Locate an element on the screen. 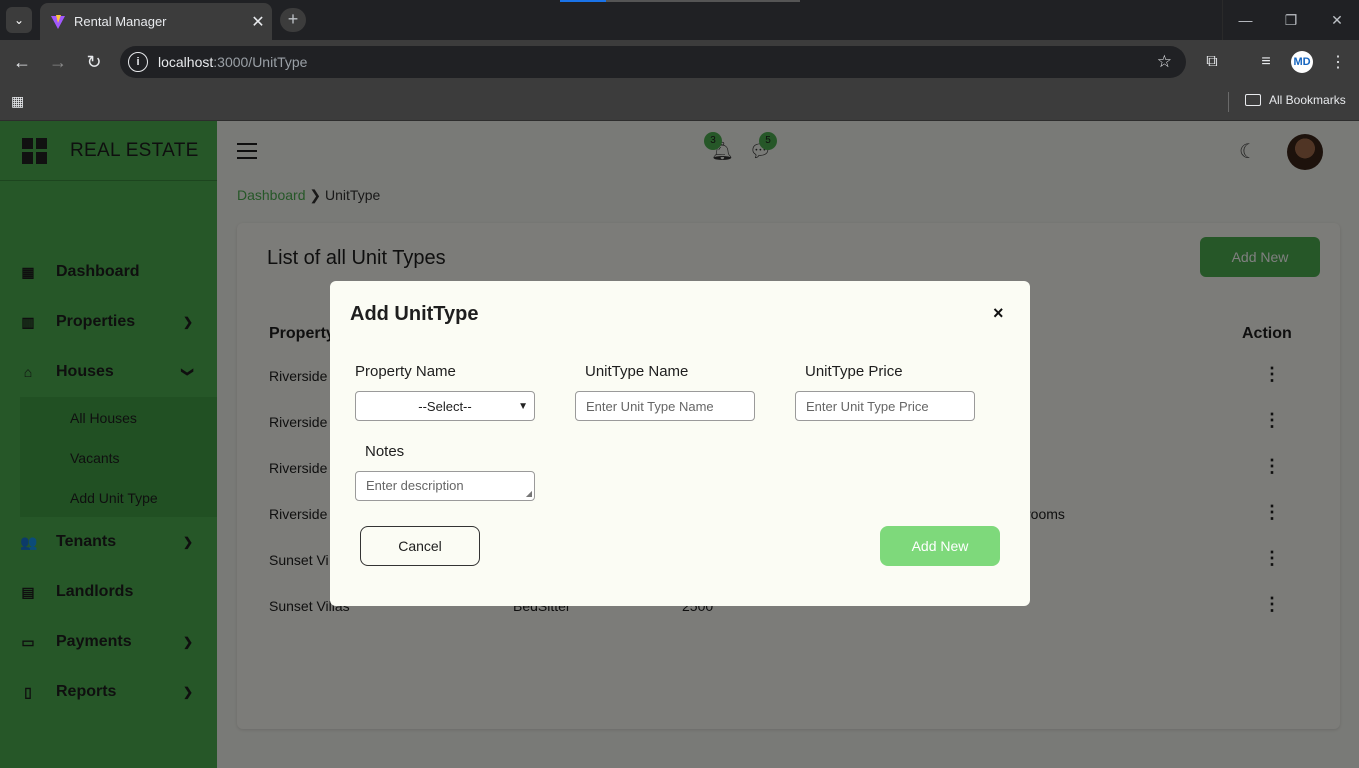 The width and height of the screenshot is (1359, 768). media-control-icon: ≡ is located at coordinates (1266, 62).